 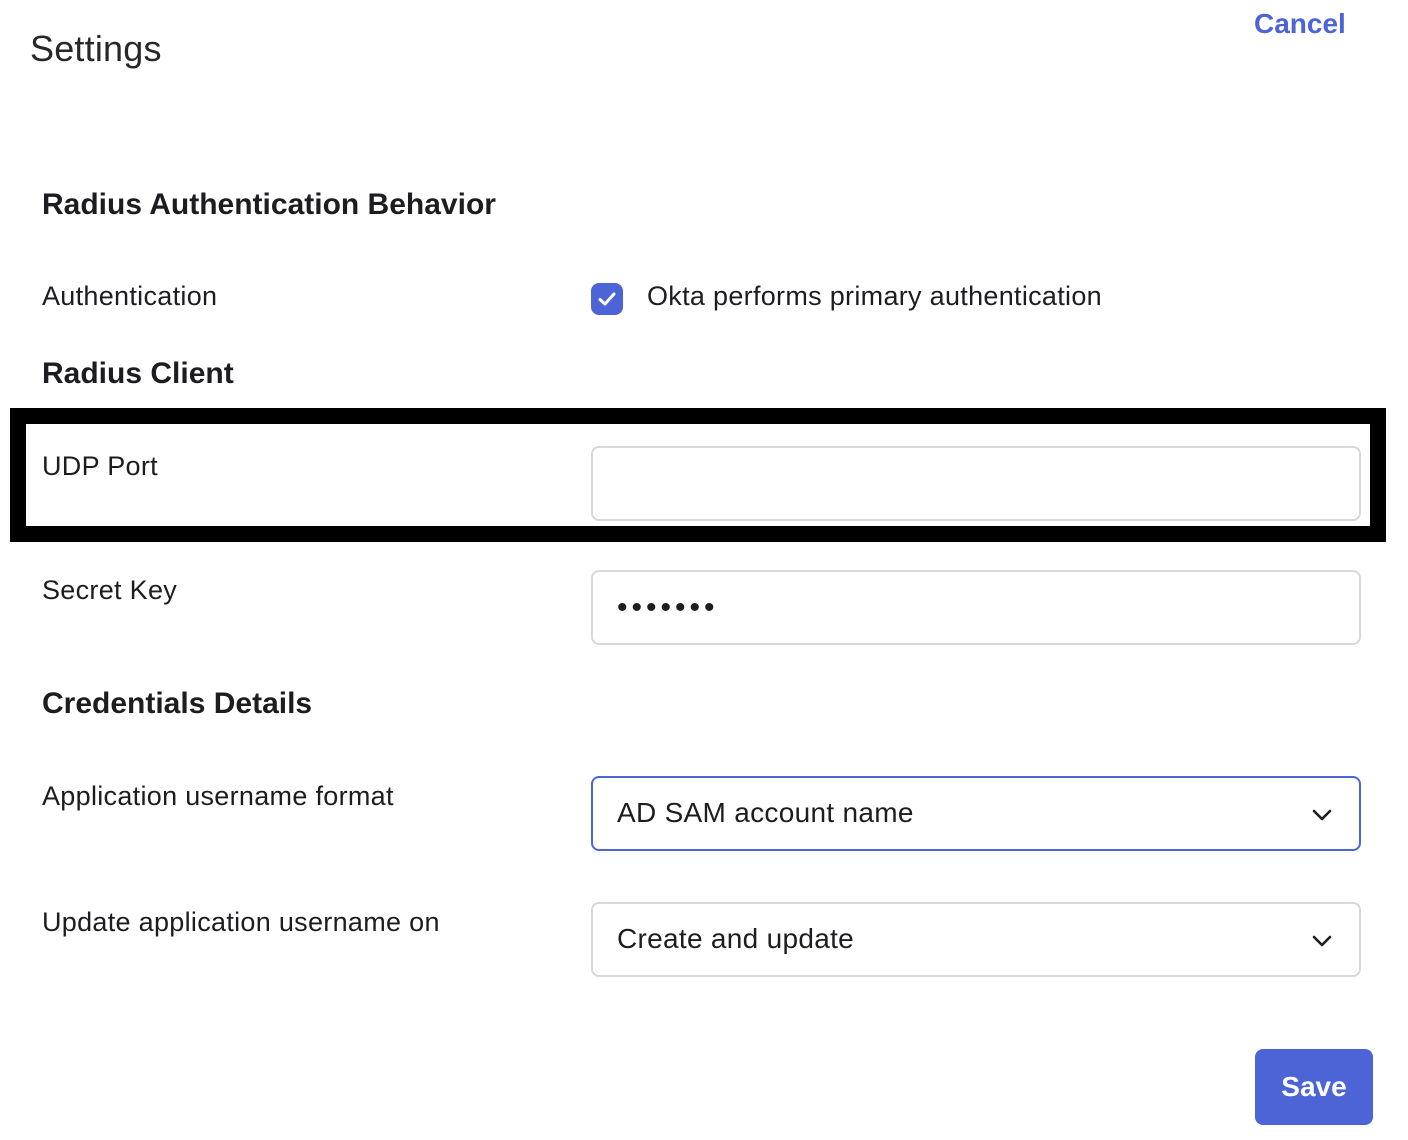 I want to click on update-on-value: Create and update, so click(x=736, y=938).